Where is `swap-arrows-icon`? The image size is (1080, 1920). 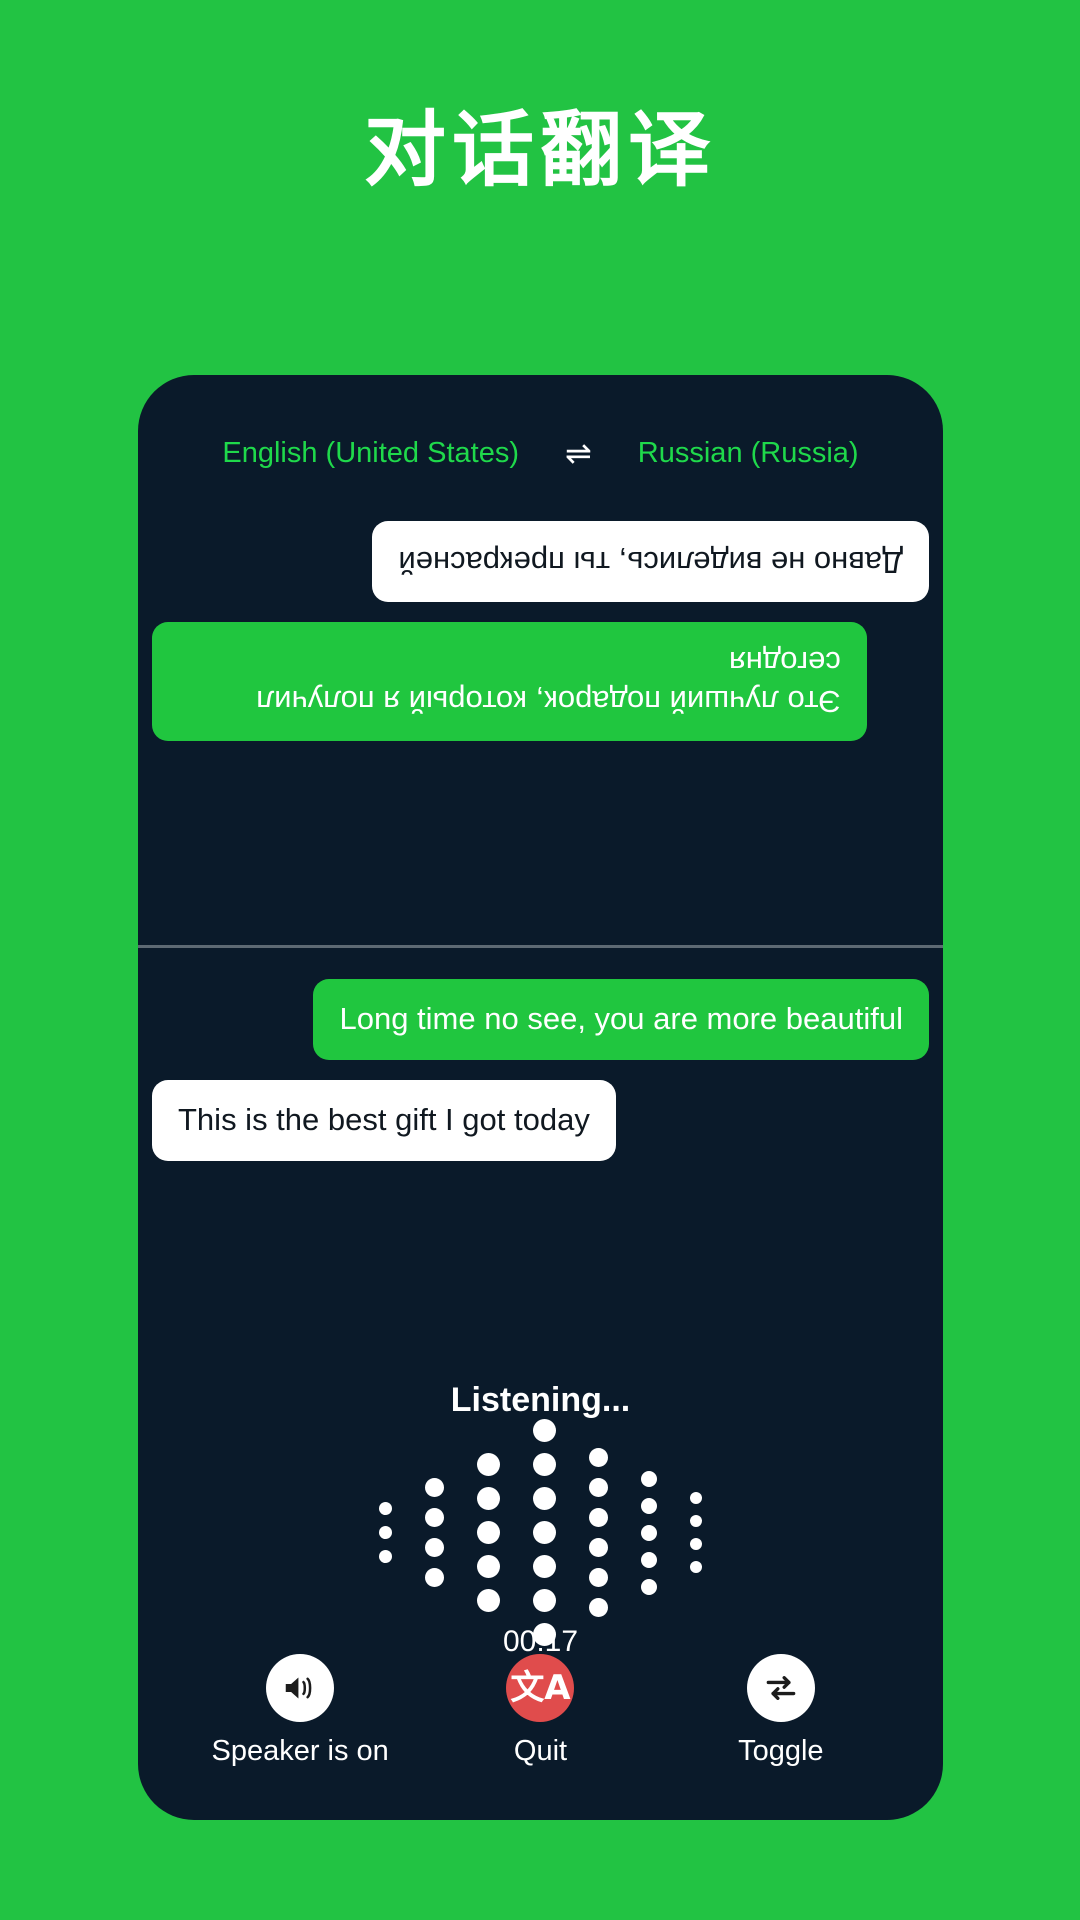 swap-arrows-icon is located at coordinates (781, 1688).